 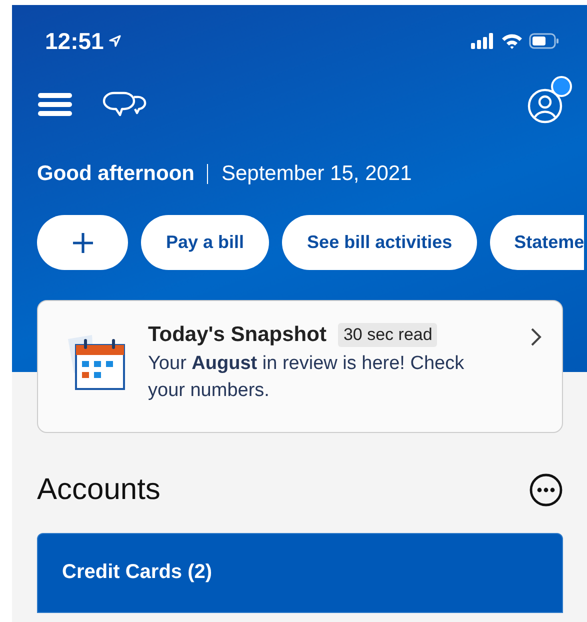 I want to click on location-arrow-icon, so click(x=115, y=41).